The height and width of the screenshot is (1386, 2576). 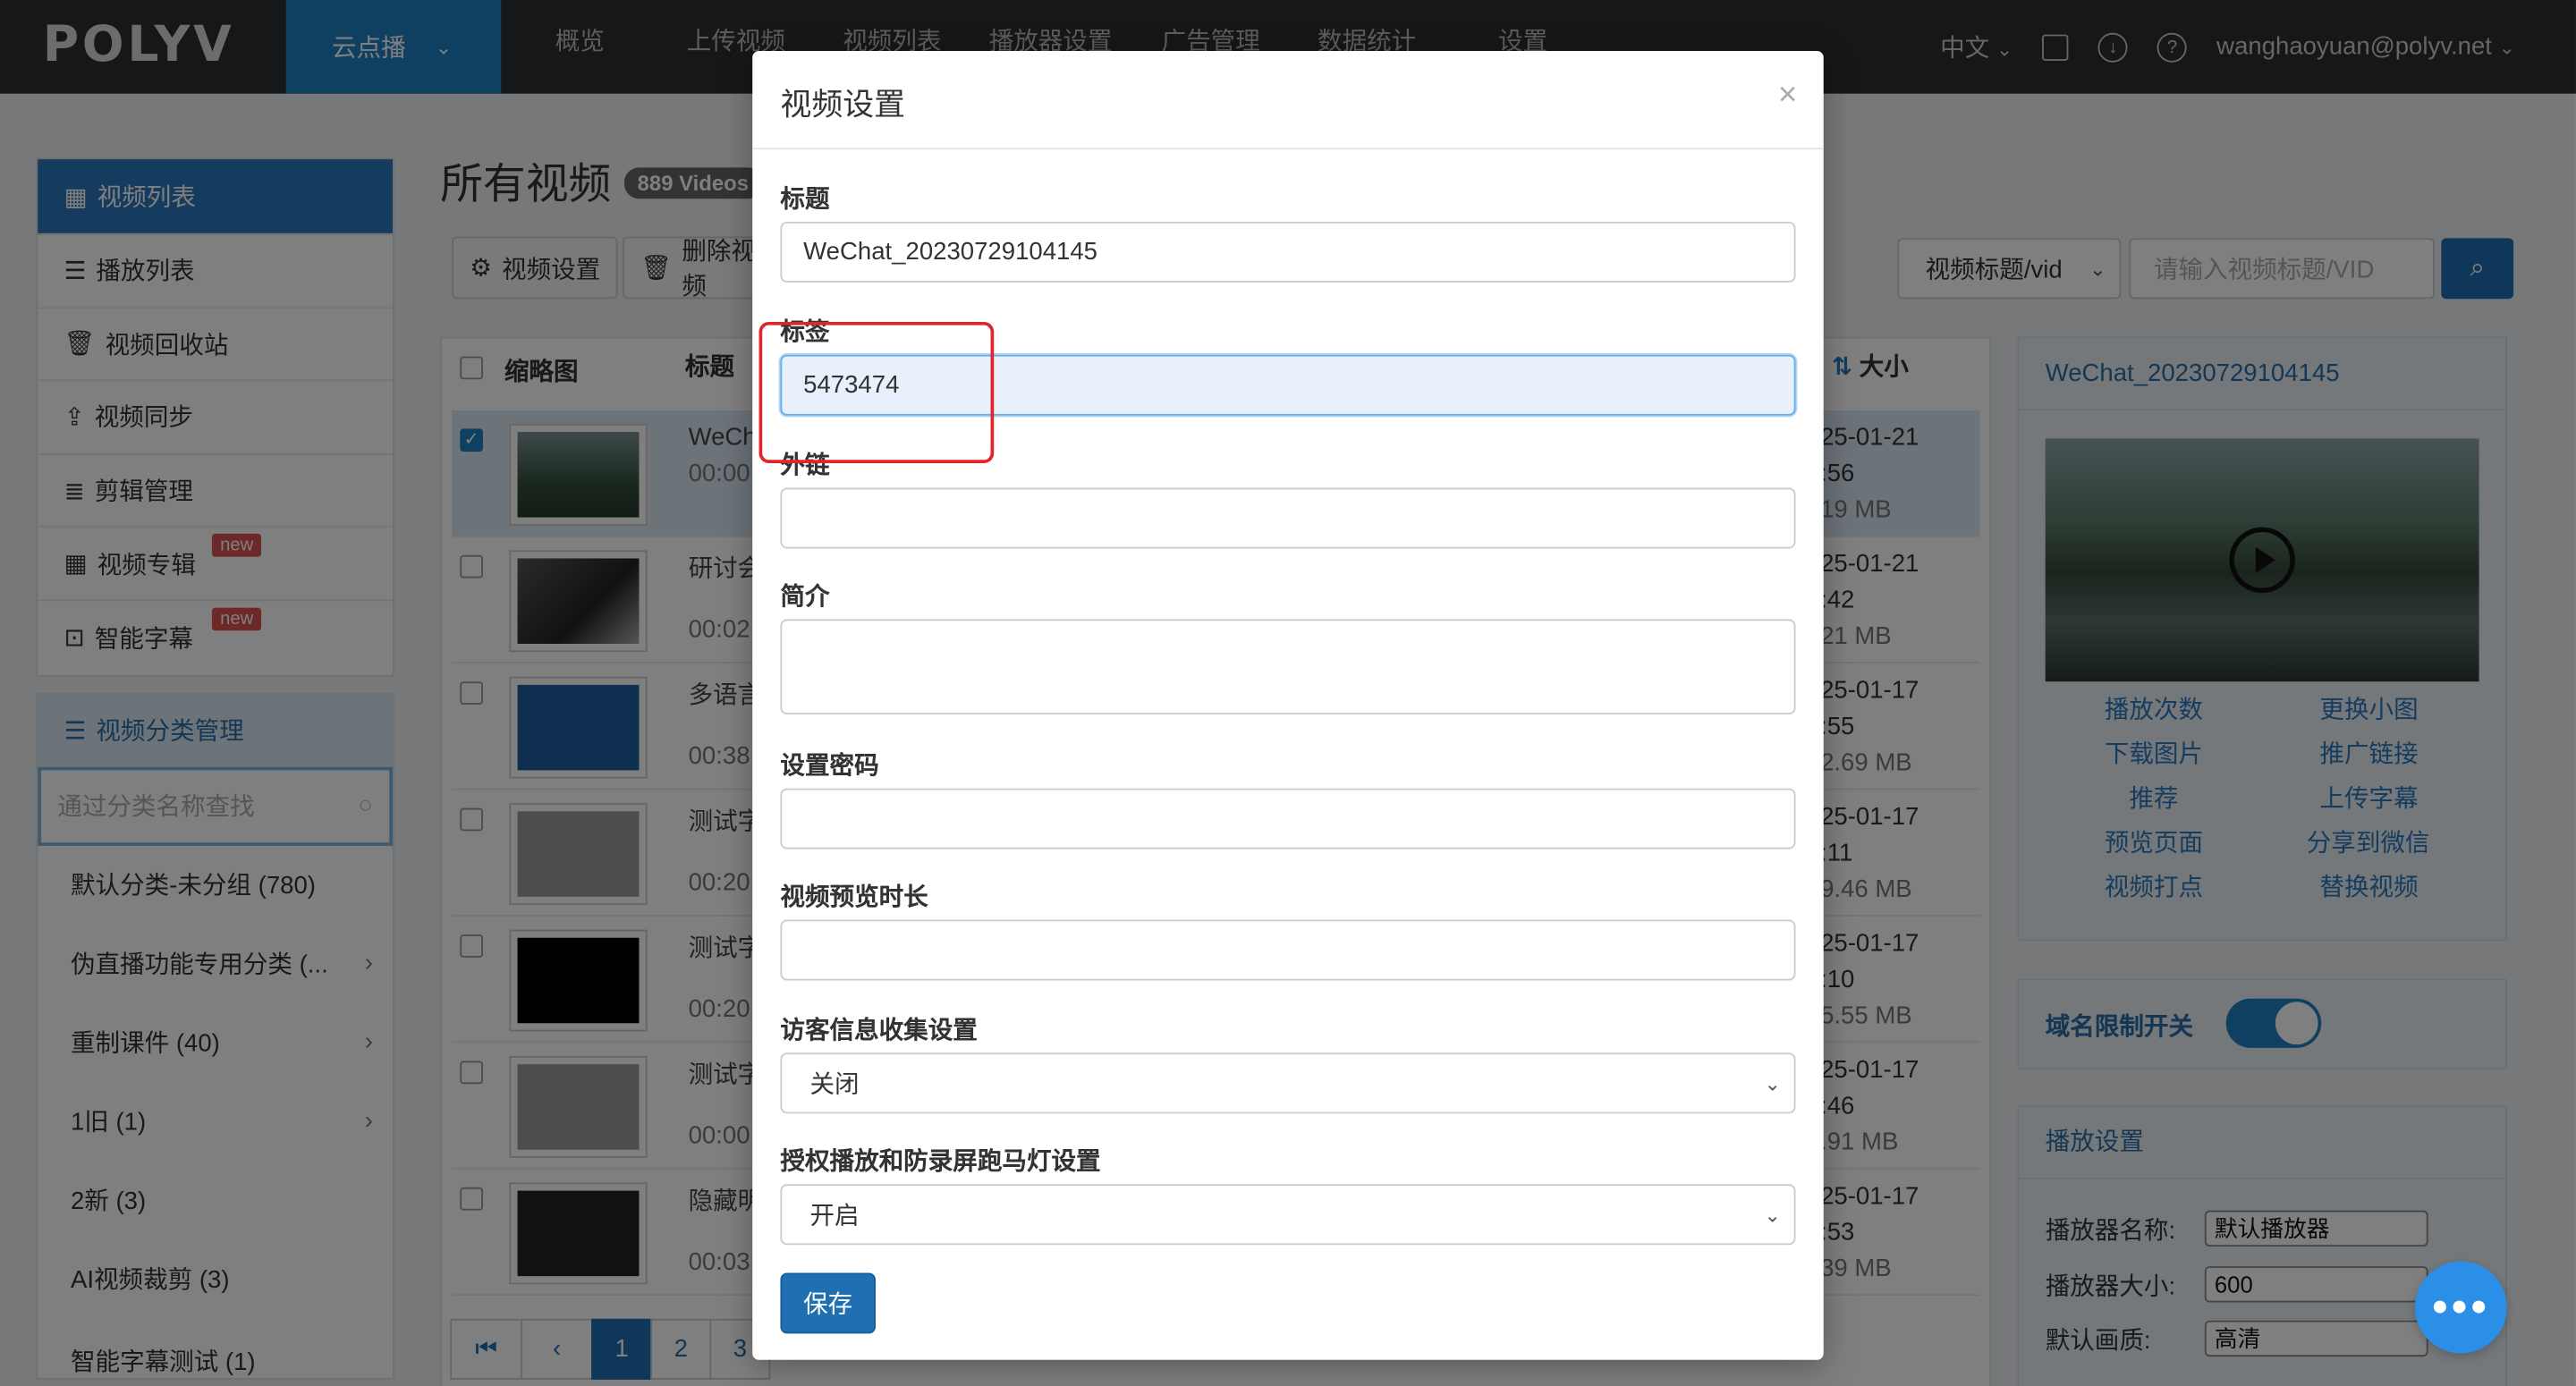 I want to click on chat-fab-button: •••, so click(x=2460, y=1307).